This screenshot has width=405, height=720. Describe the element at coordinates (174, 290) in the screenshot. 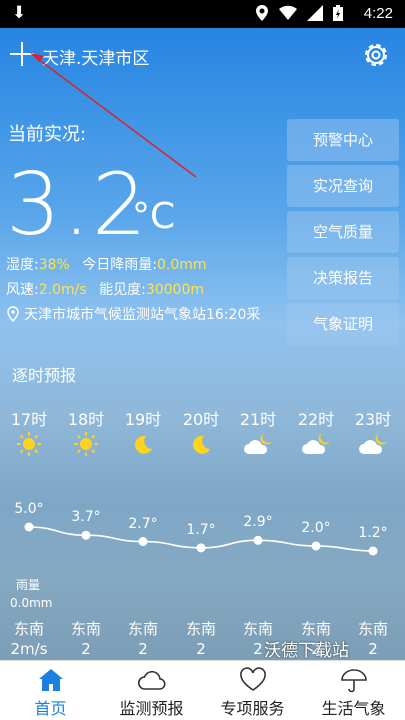

I see `visibility-value: 30000m` at that location.